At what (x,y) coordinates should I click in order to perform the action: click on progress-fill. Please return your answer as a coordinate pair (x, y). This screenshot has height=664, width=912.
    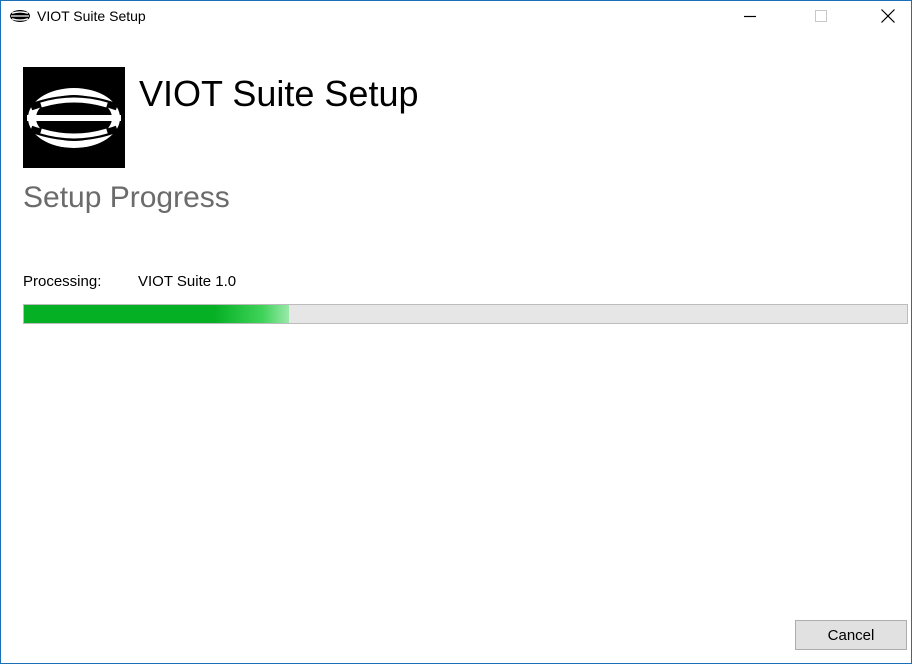
    Looking at the image, I should click on (156, 314).